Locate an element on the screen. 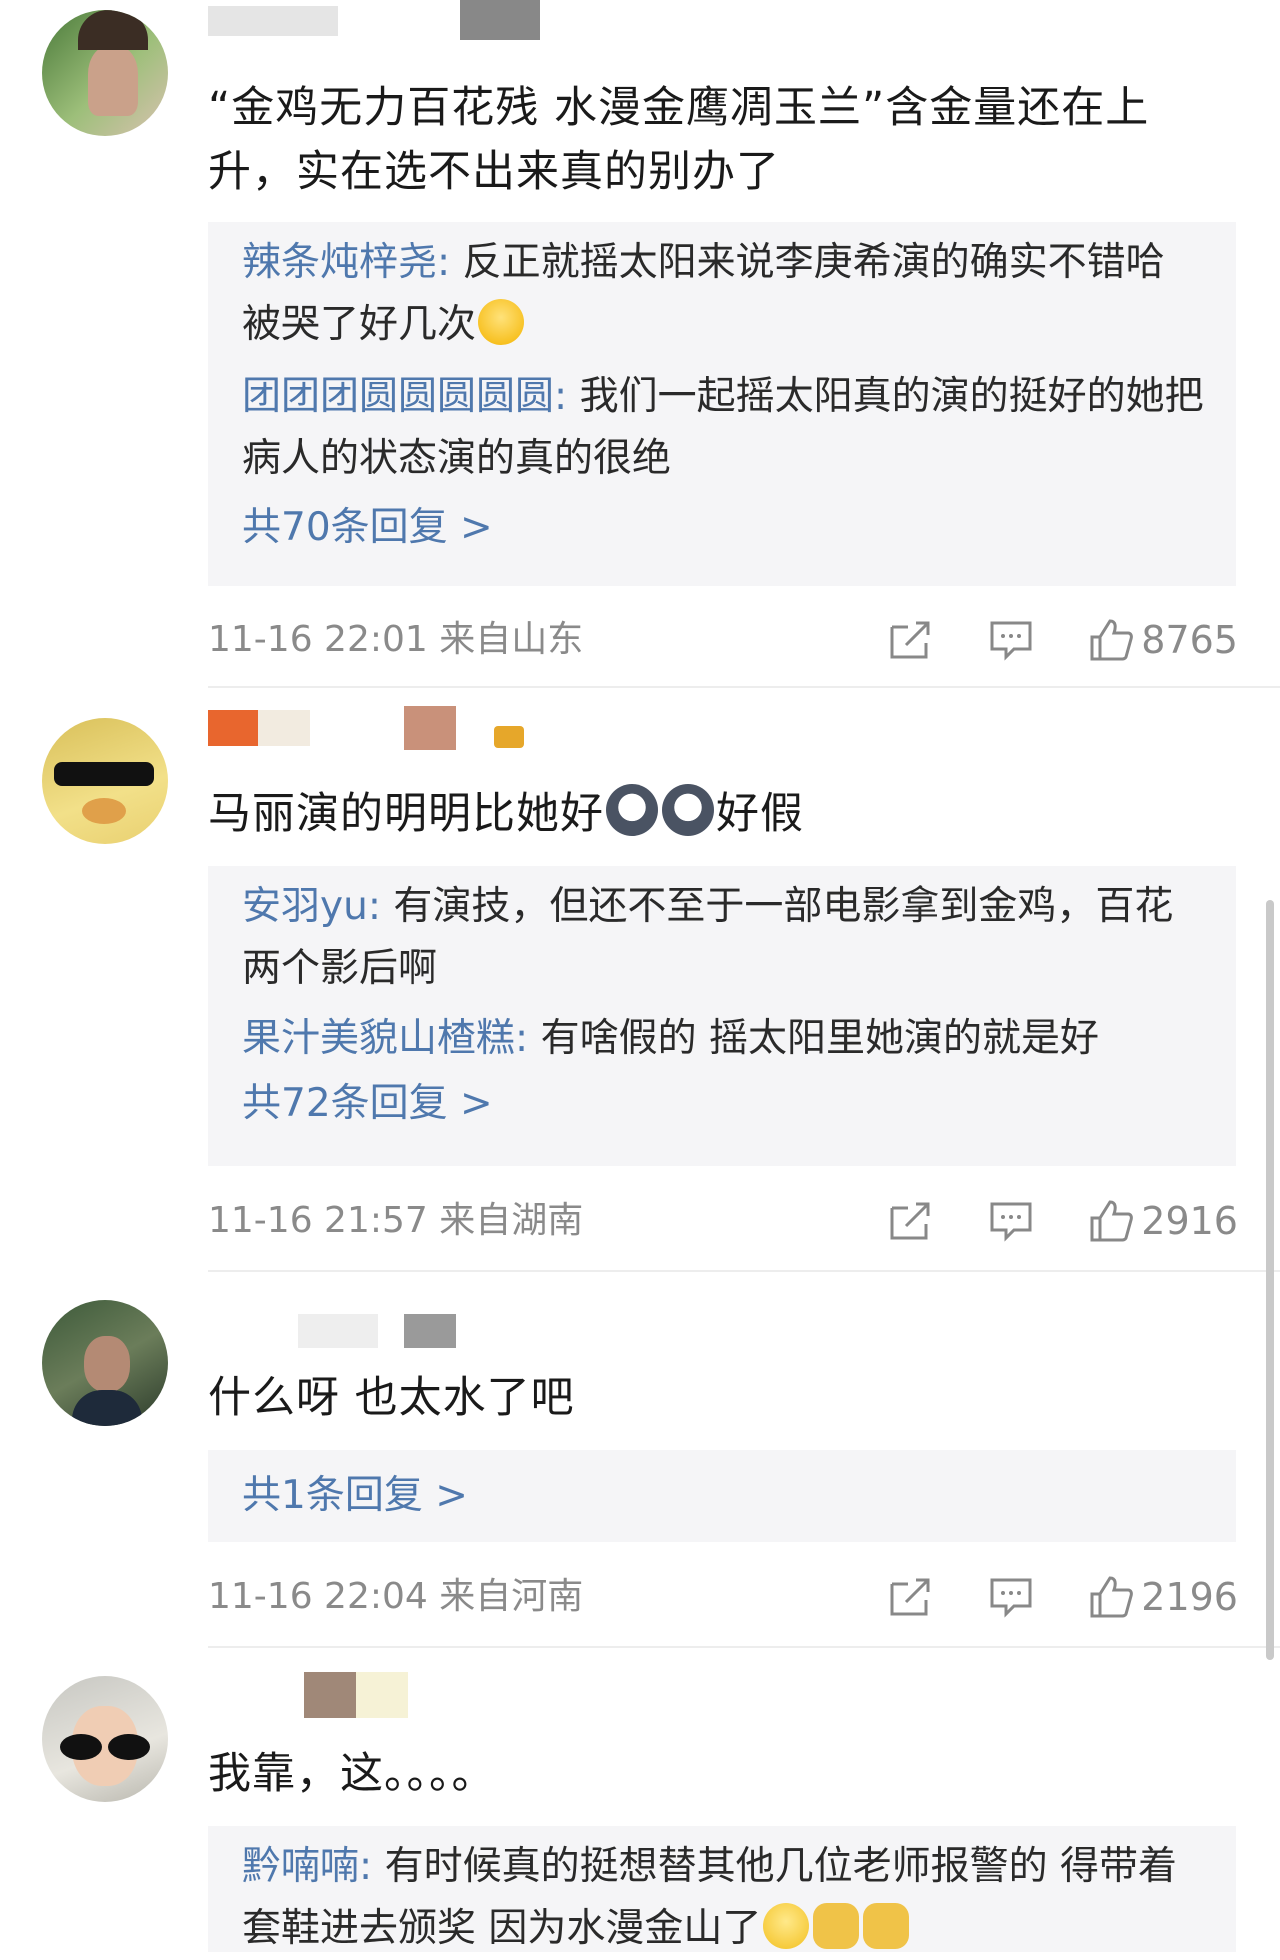  comment-time: 11-16 21:57 来自湖南 is located at coordinates (396, 1220).